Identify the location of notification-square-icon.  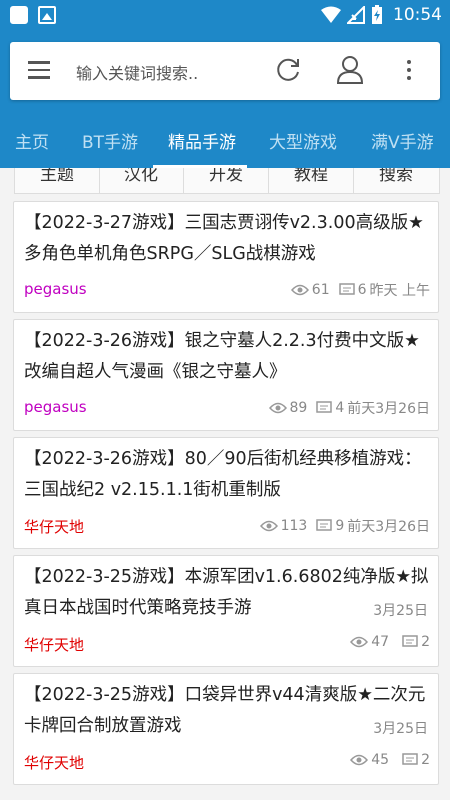
(19, 15).